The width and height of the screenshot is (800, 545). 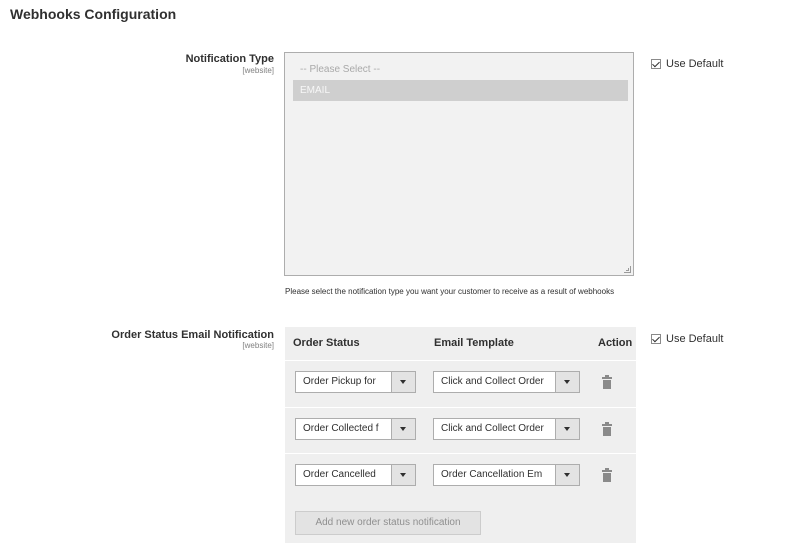 I want to click on notification-type-label: Notification Type, so click(x=229, y=59).